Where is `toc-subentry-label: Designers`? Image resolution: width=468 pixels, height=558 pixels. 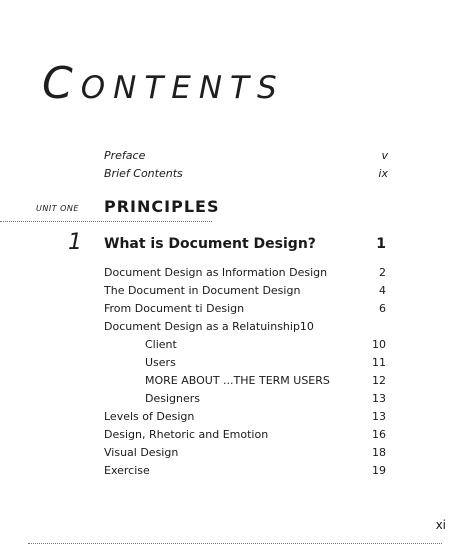
toc-subentry-label: Designers is located at coordinates (172, 398).